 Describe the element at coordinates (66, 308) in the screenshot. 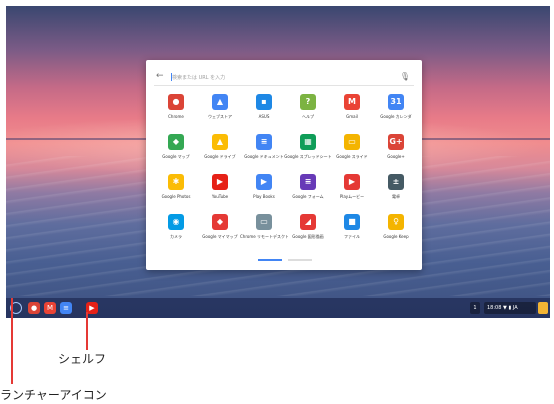

I see `shelf-docs-icon: ≡` at that location.